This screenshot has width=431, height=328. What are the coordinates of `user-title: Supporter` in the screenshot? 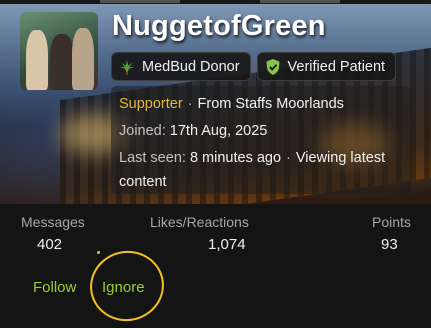 It's located at (151, 104).